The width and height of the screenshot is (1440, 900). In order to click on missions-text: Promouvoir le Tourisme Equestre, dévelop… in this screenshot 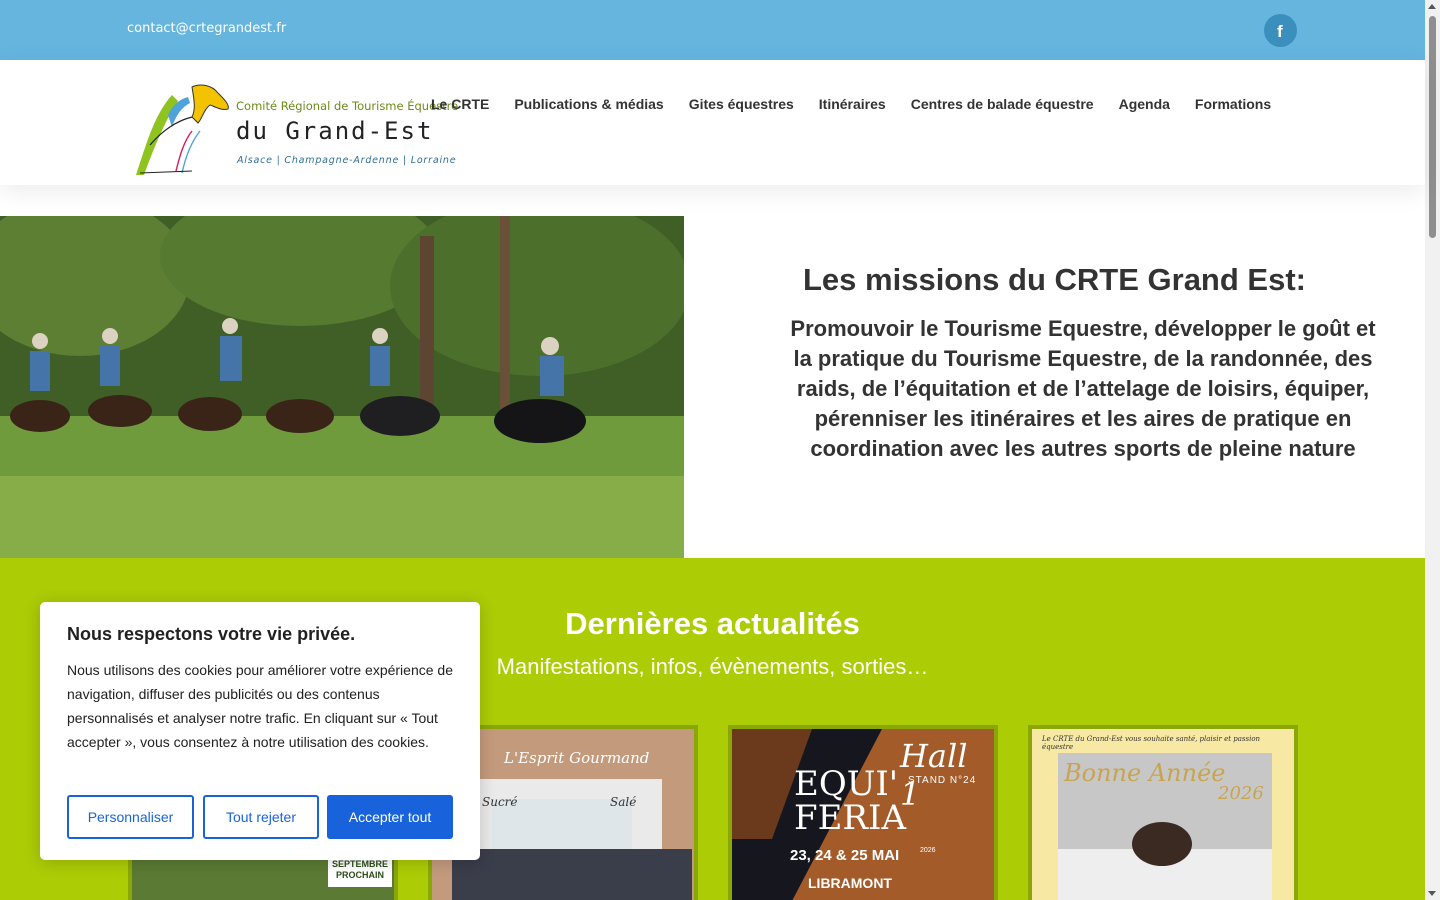, I will do `click(1083, 388)`.